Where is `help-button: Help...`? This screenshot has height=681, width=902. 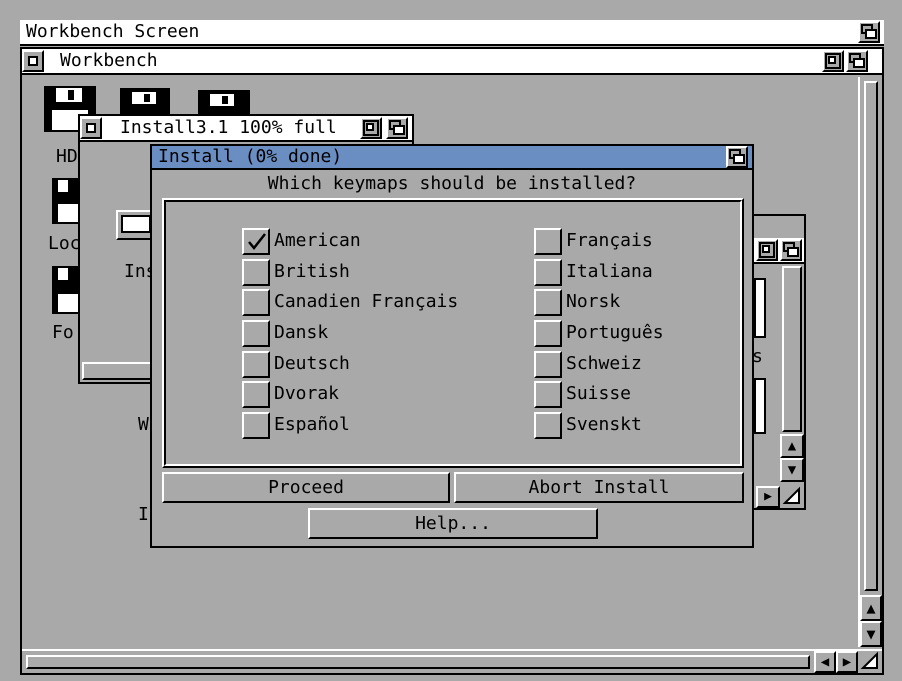
help-button: Help... is located at coordinates (453, 523).